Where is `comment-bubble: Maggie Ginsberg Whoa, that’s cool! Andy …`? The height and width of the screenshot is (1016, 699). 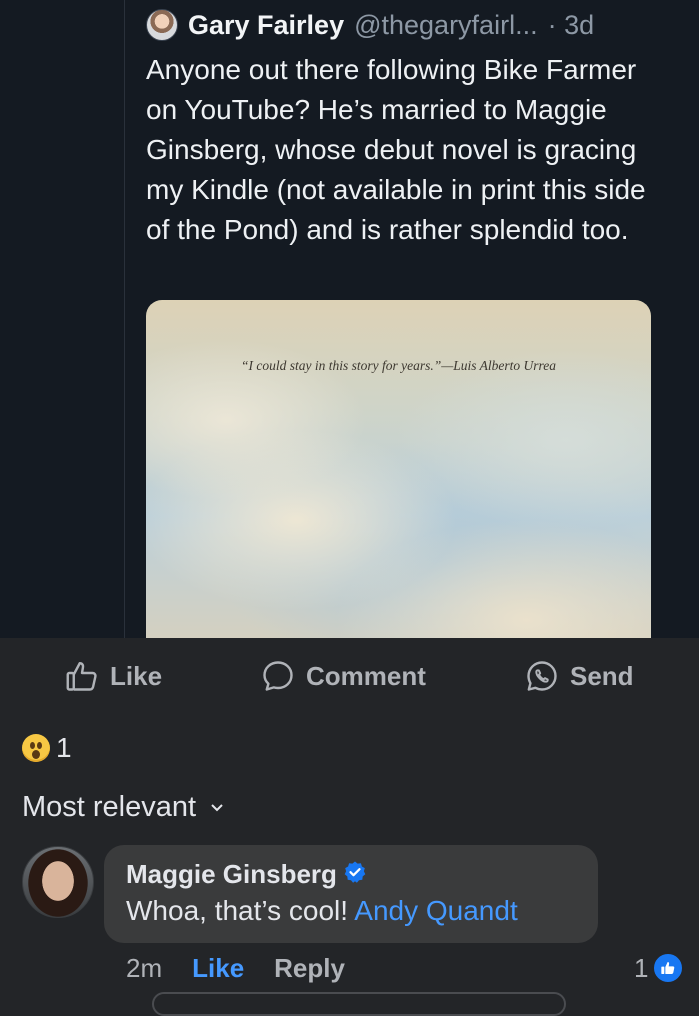
comment-bubble: Maggie Ginsberg Whoa, that’s cool! Andy … is located at coordinates (351, 894).